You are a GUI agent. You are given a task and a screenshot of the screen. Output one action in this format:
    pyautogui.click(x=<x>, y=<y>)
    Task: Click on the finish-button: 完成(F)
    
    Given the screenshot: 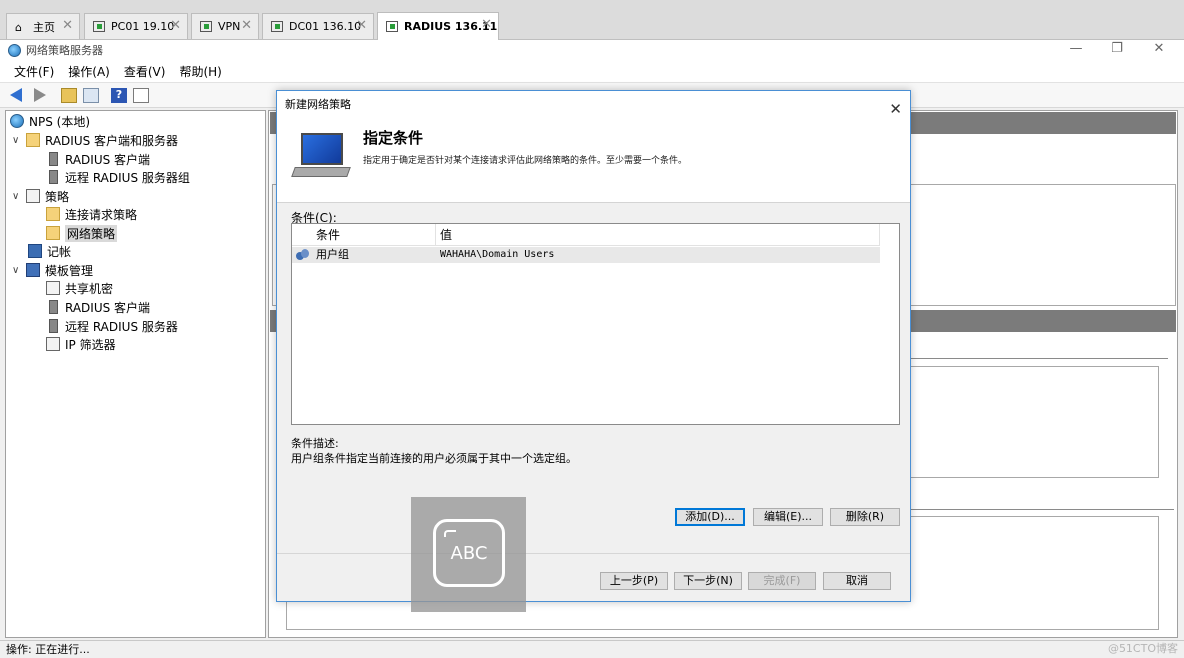 What is the action you would take?
    pyautogui.click(x=782, y=581)
    